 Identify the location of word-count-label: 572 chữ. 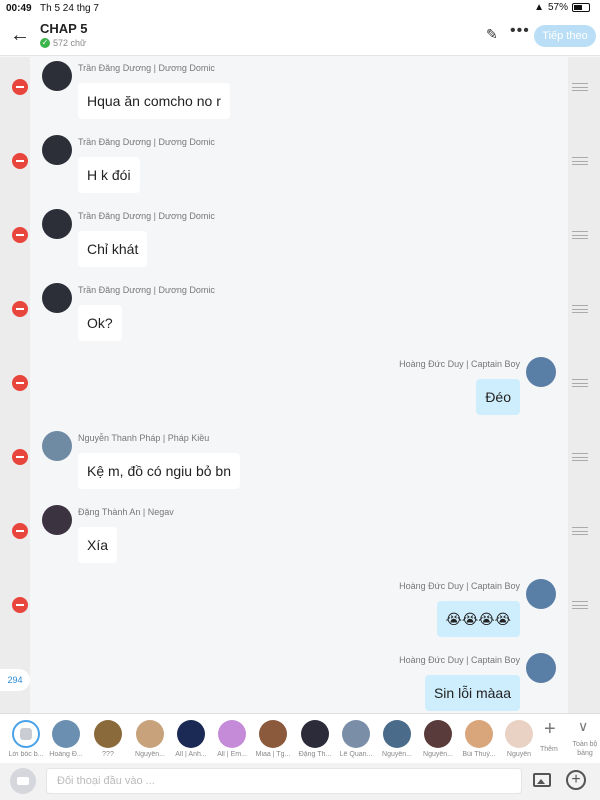
(70, 43).